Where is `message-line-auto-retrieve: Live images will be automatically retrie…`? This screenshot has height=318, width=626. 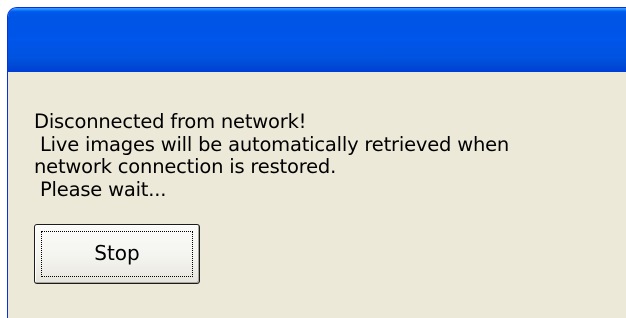 message-line-auto-retrieve: Live images will be automatically retrie… is located at coordinates (272, 144).